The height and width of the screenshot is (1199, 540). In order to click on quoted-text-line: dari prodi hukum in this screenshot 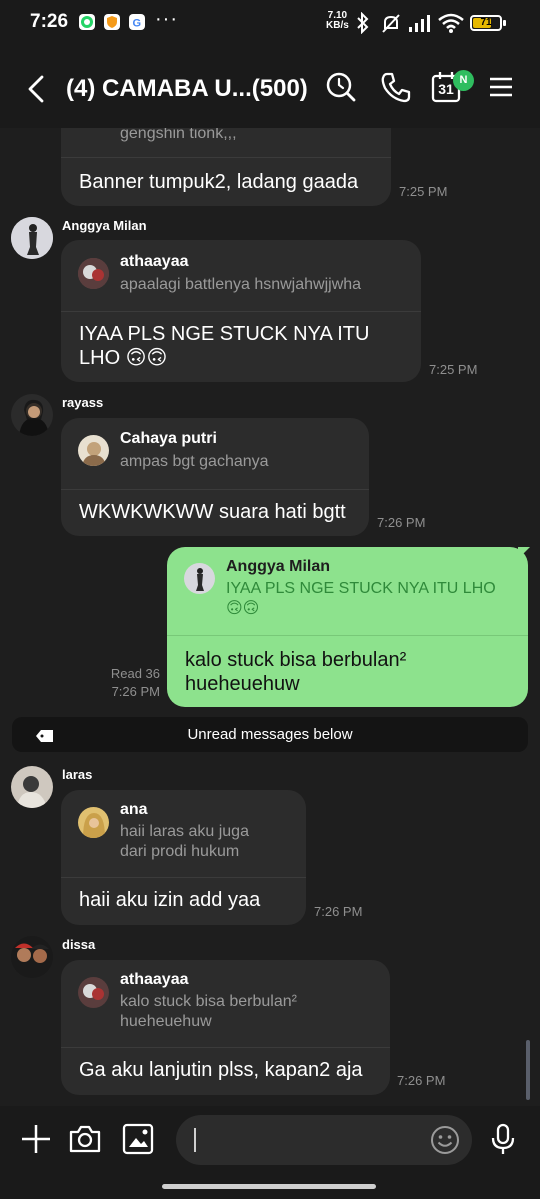, I will do `click(180, 851)`.